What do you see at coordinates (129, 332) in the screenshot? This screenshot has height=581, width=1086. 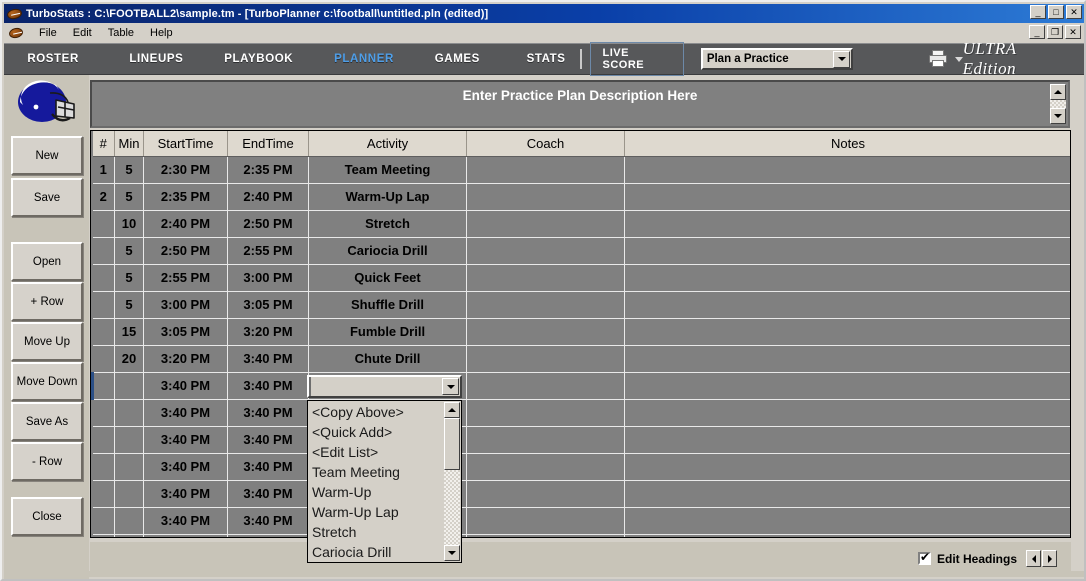 I see `cell-min: 15` at bounding box center [129, 332].